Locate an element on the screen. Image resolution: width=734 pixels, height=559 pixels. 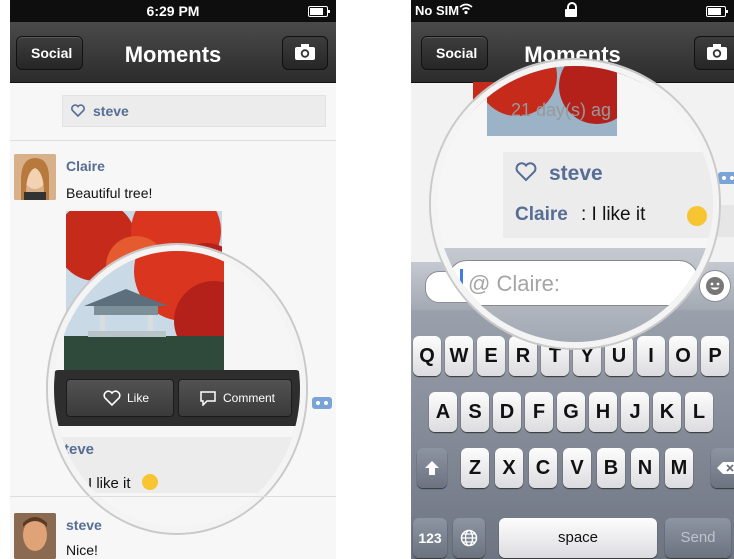
key-h: H is located at coordinates (603, 412).